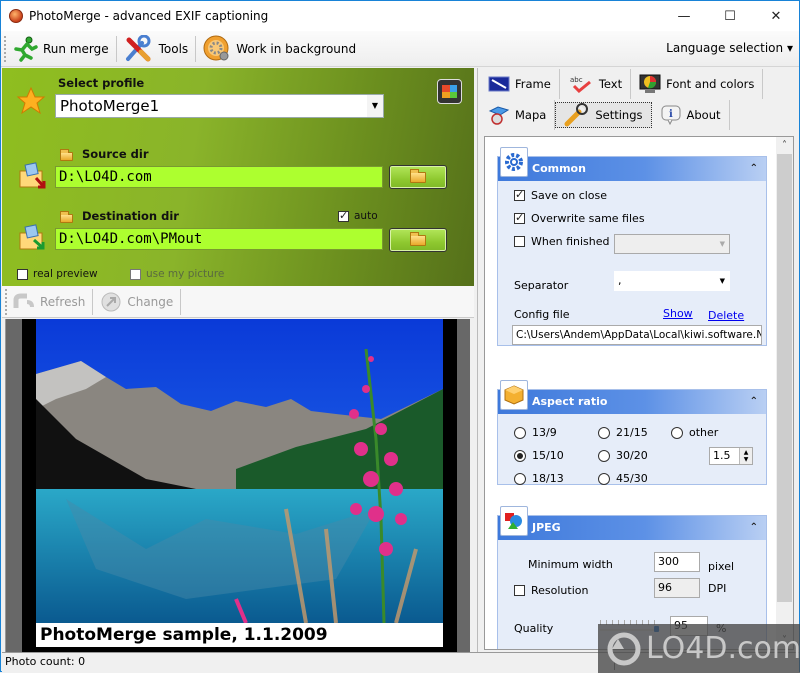 Image resolution: width=800 pixels, height=673 pixels. I want to click on svg-text: abc, so click(576, 80).